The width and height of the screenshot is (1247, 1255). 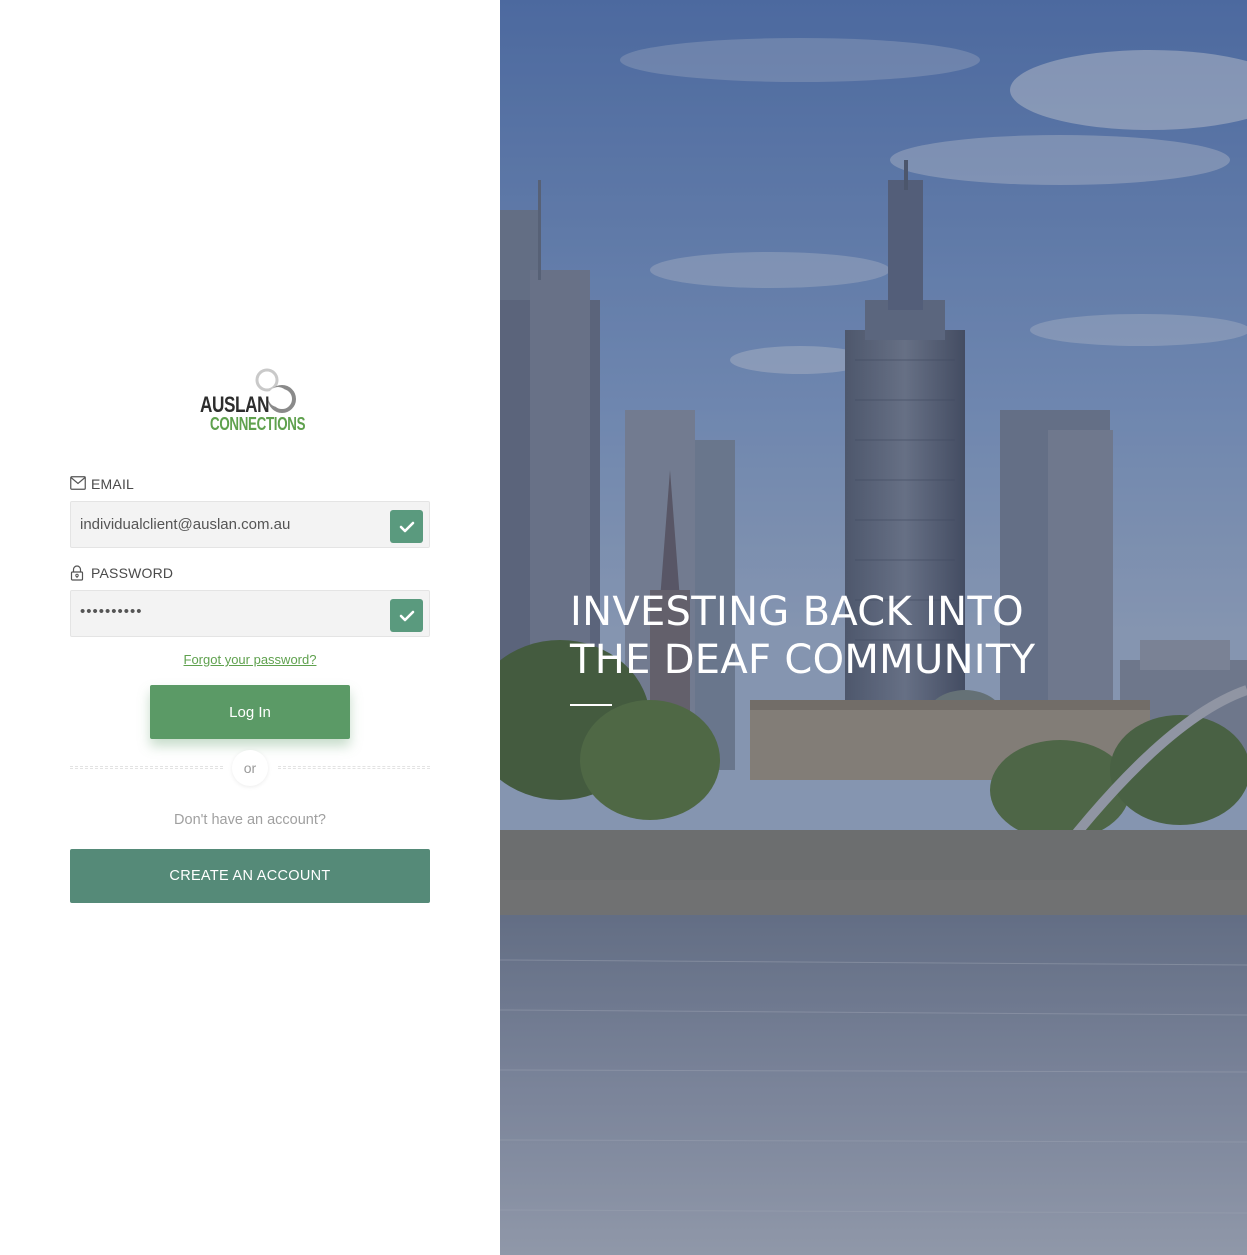 I want to click on hero-heading-line-1: INVESTING BACK INTO, so click(x=797, y=612).